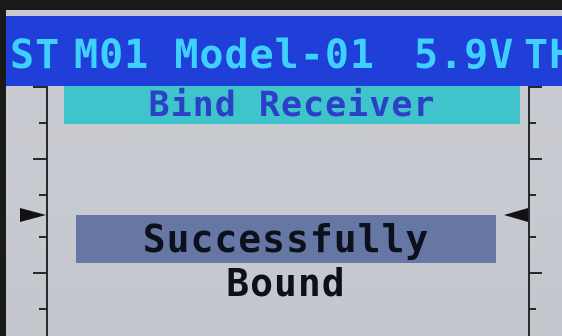 The width and height of the screenshot is (562, 336). What do you see at coordinates (224, 55) in the screenshot?
I see `model-name: M01 Model-01` at bounding box center [224, 55].